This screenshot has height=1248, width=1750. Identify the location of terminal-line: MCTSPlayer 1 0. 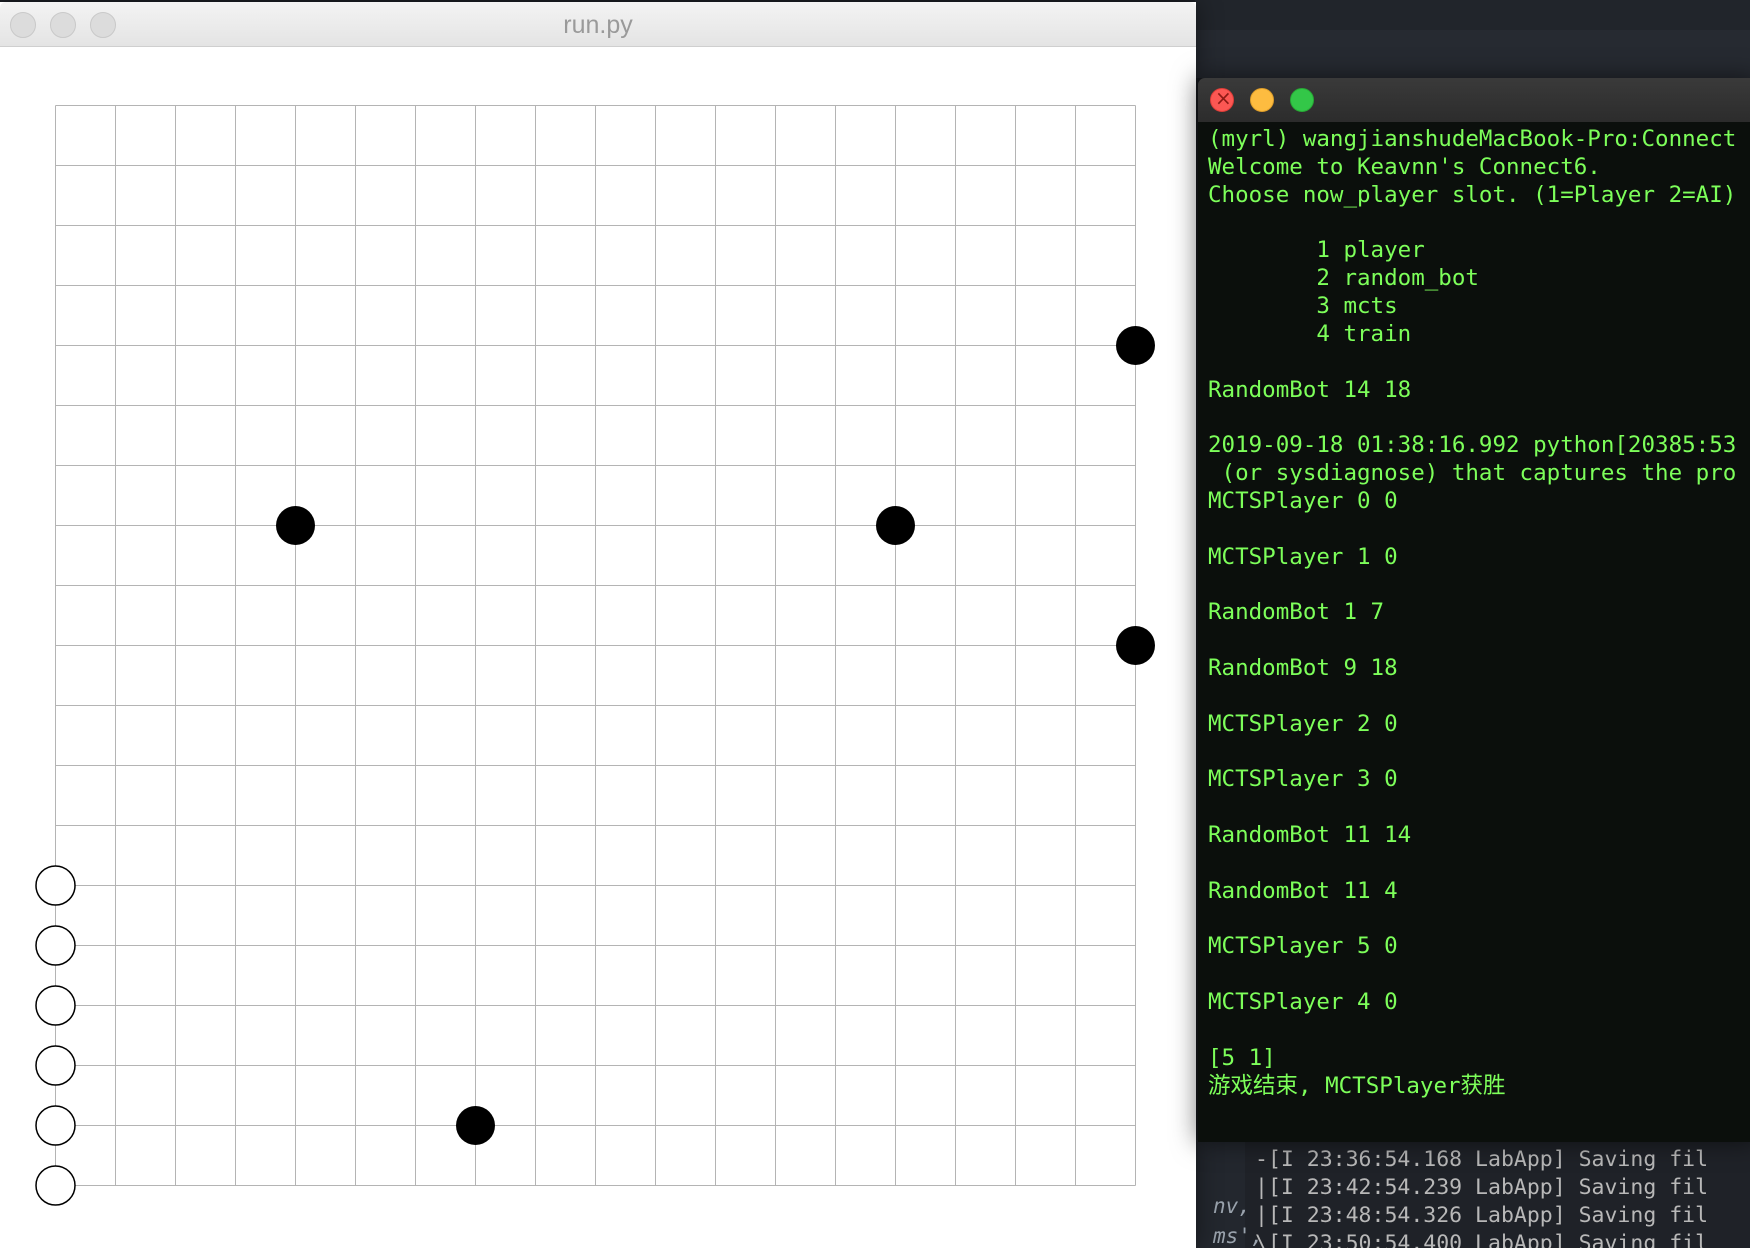
(1303, 556).